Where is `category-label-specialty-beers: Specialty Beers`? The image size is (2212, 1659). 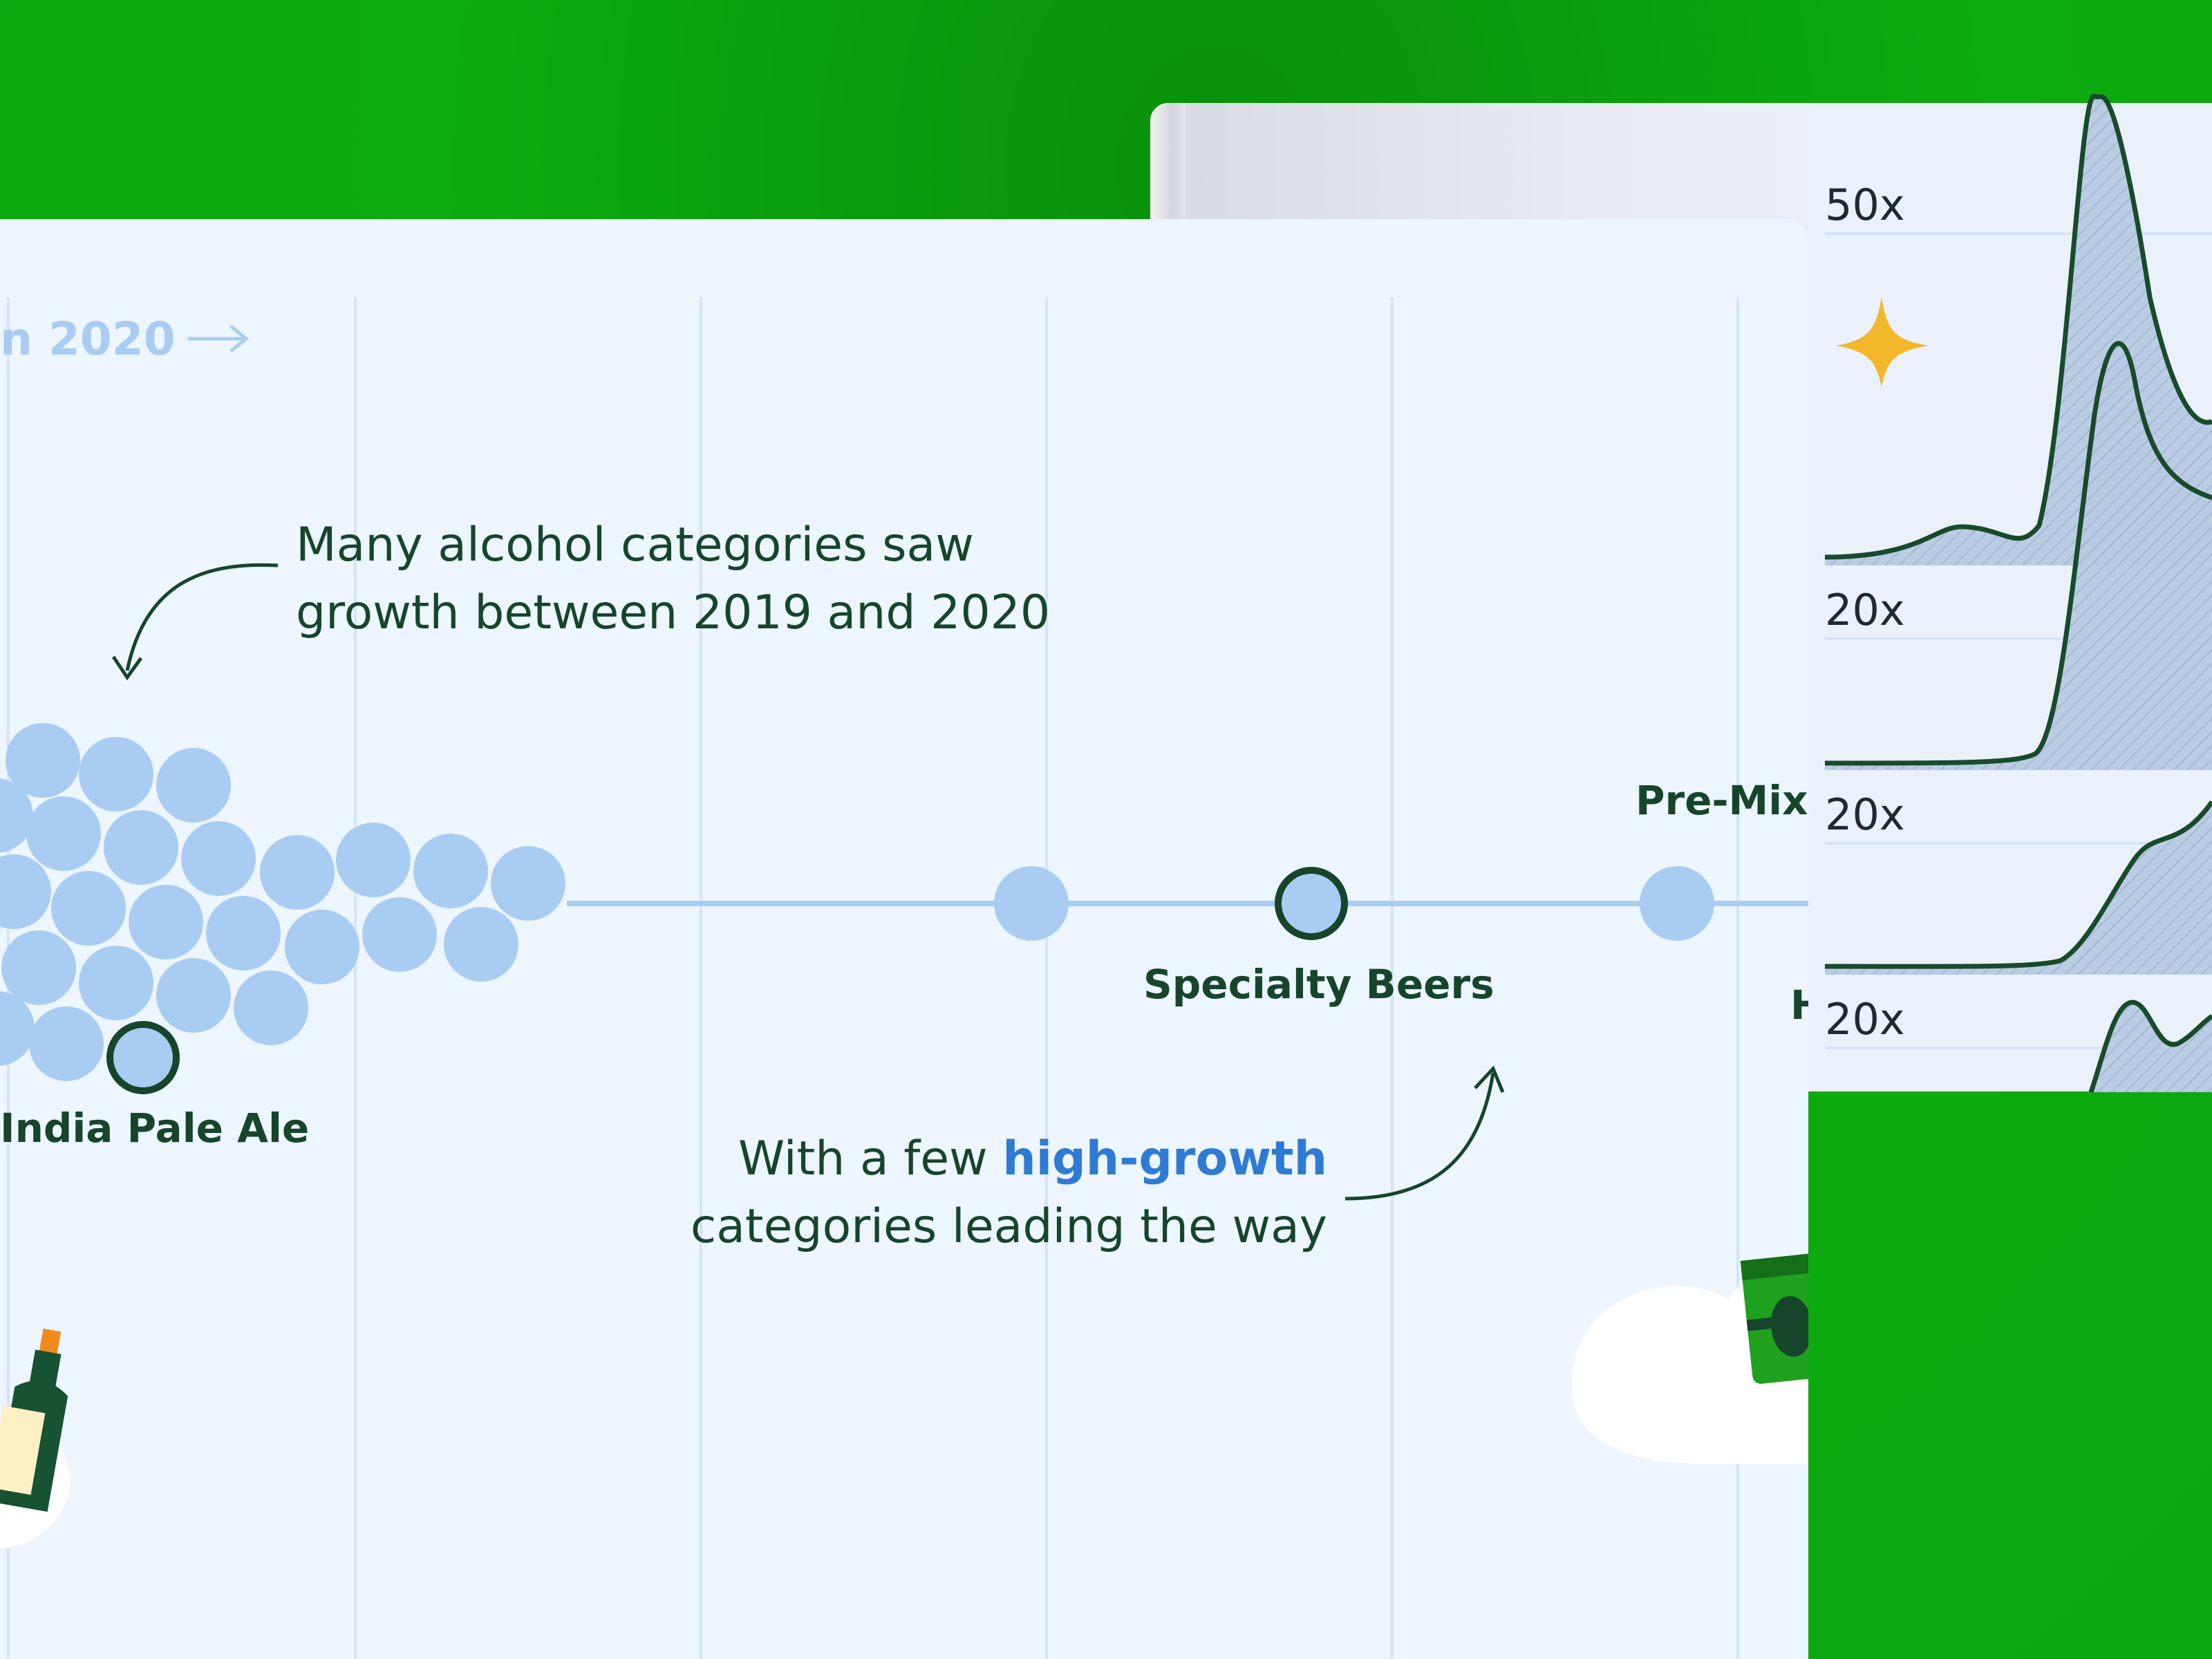
category-label-specialty-beers: Specialty Beers is located at coordinates (1318, 985).